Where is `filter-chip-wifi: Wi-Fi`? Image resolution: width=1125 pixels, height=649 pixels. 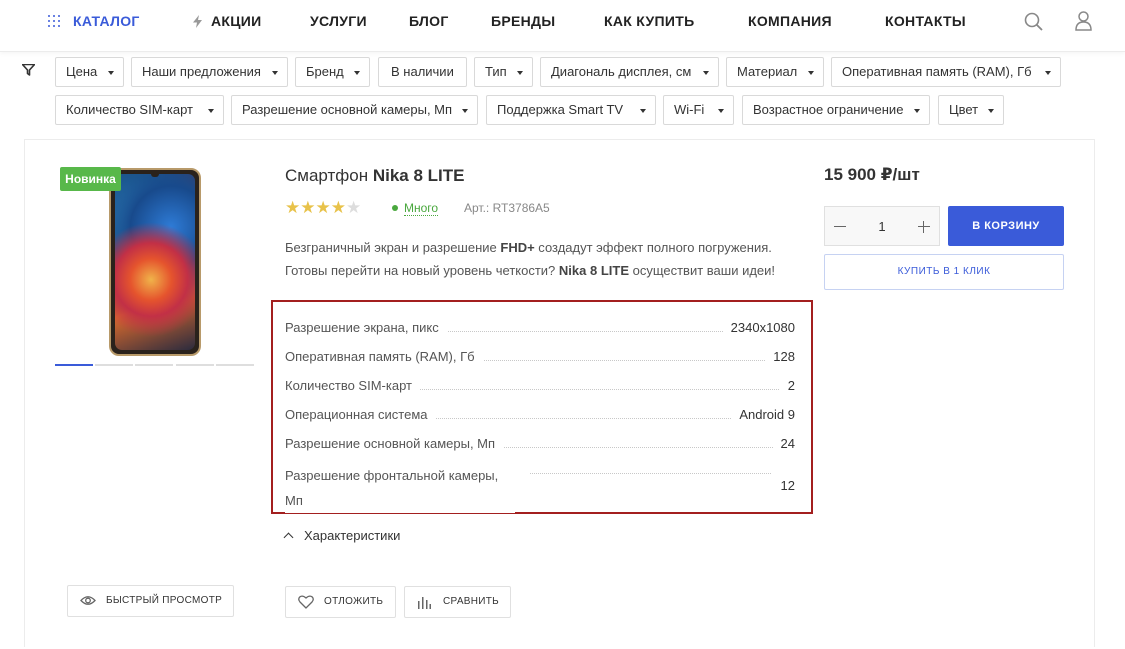
filter-chip-wifi: Wi-Fi is located at coordinates (698, 110).